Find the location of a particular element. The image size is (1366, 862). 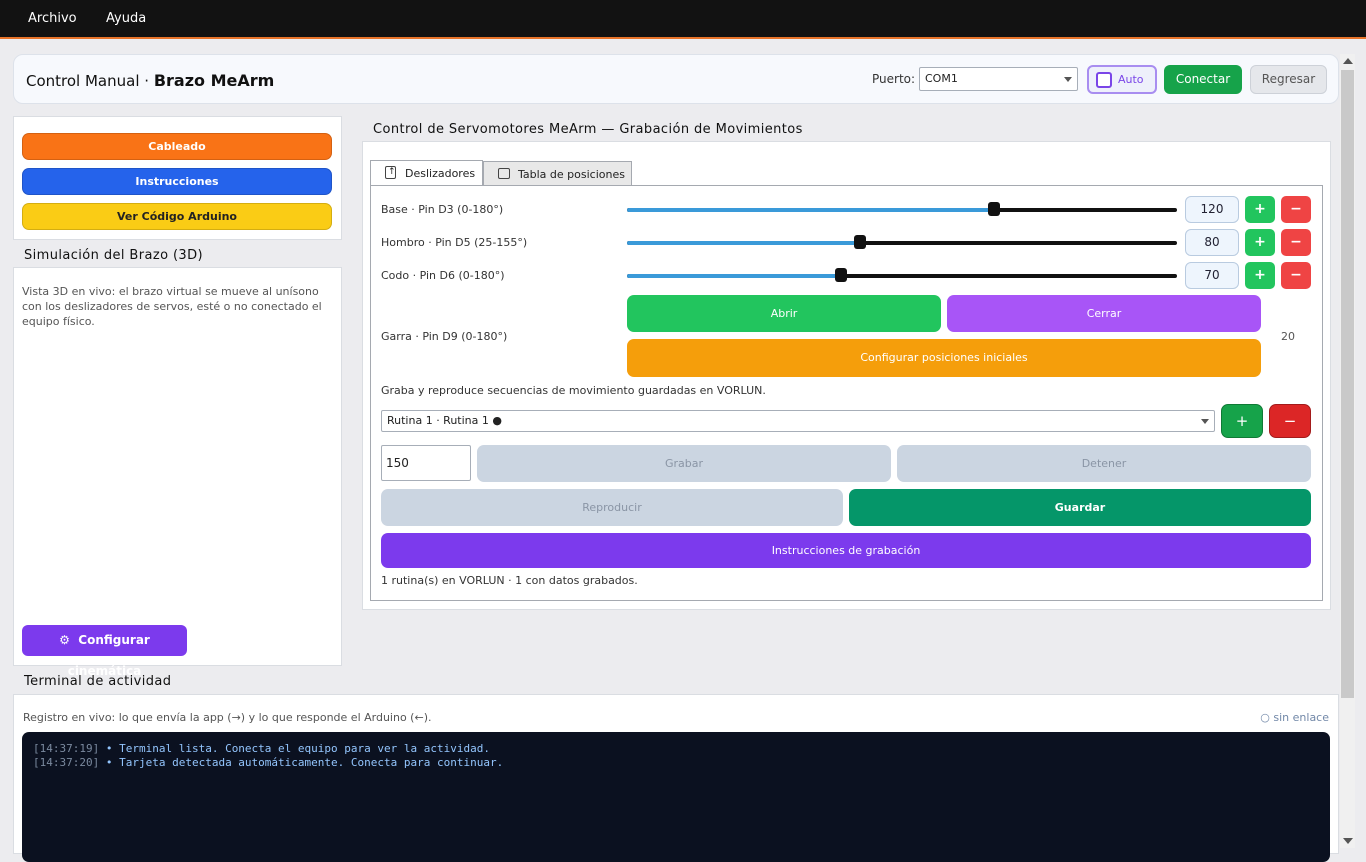

page-title-prefix: Control Manual · is located at coordinates (90, 81).